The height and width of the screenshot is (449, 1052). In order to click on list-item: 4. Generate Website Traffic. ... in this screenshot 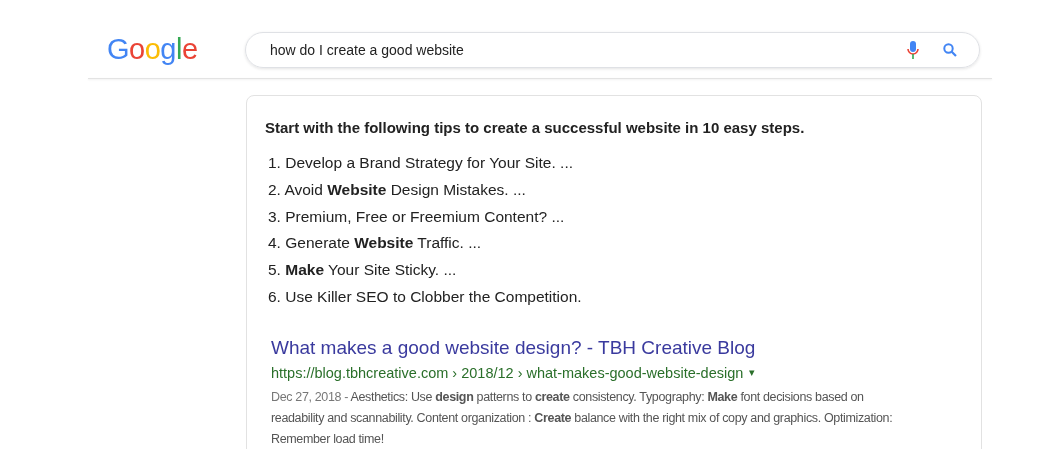, I will do `click(375, 243)`.